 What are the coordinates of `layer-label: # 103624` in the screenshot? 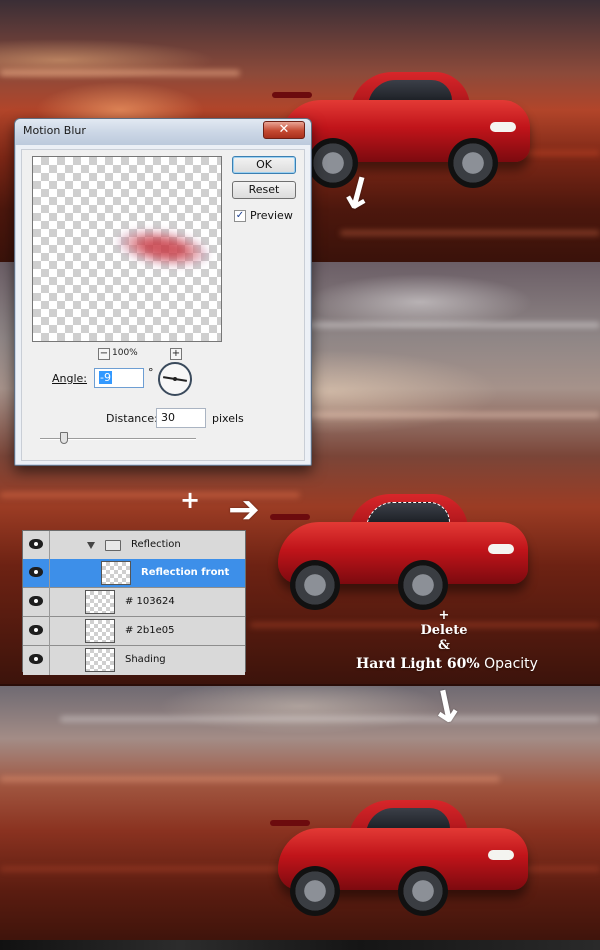 It's located at (150, 601).